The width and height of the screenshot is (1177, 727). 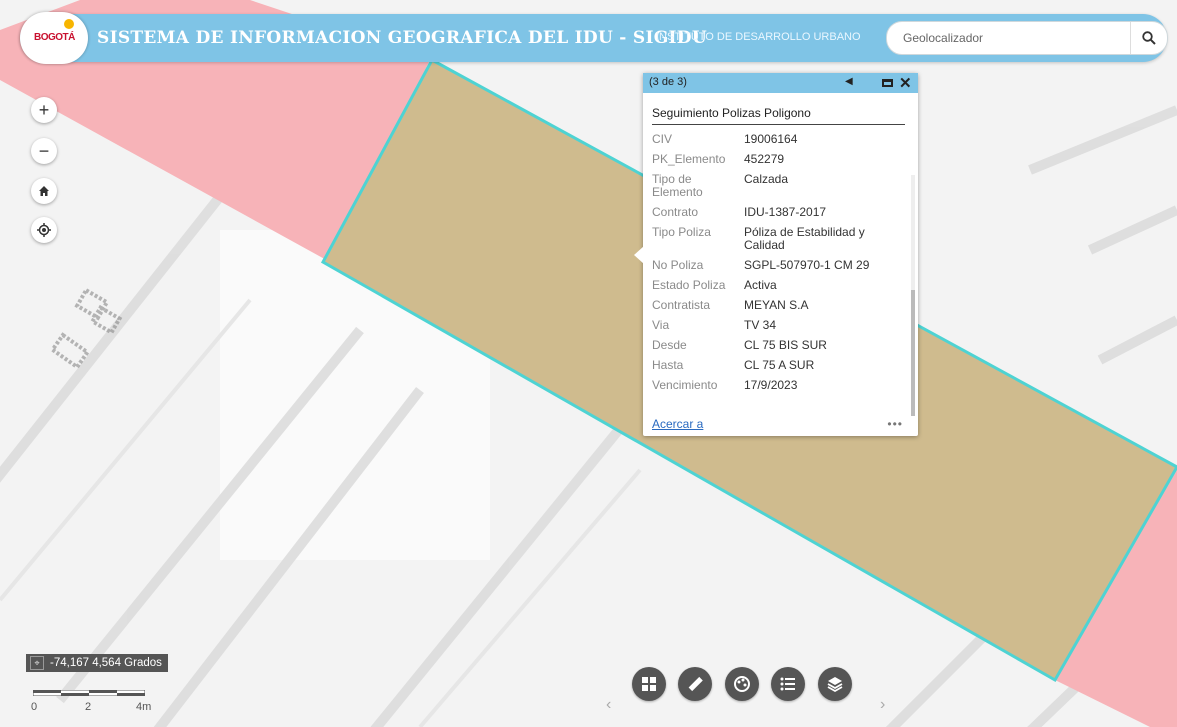 I want to click on attribute-row: PK_Elemento 452279, so click(x=779, y=159).